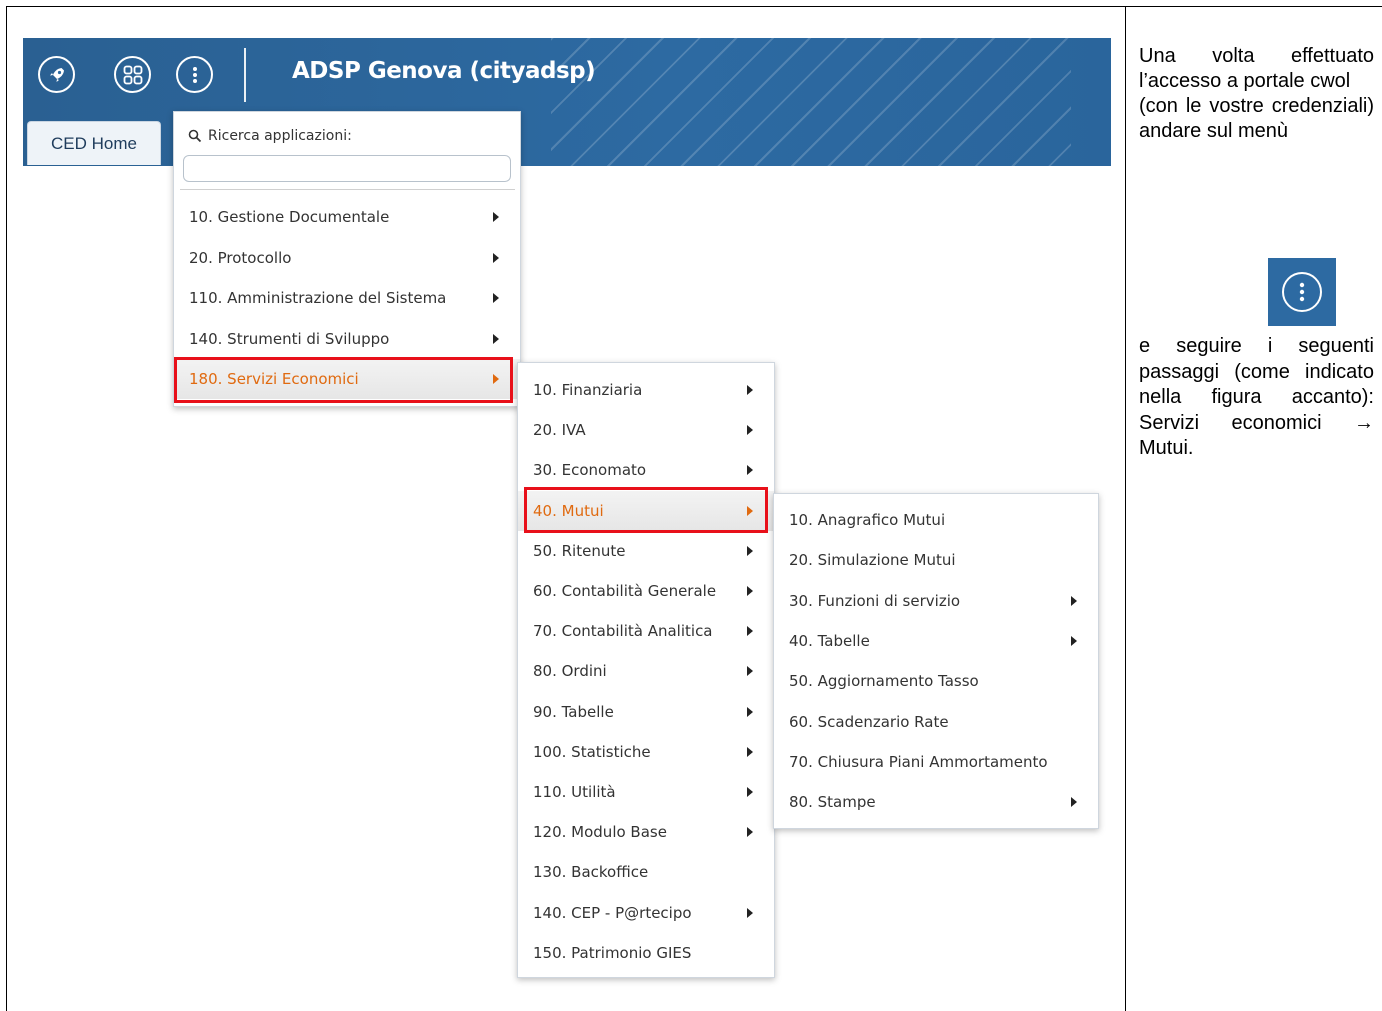 This screenshot has height=1011, width=1382. What do you see at coordinates (240, 257) in the screenshot?
I see `menu-item-label: 20. Protocollo` at bounding box center [240, 257].